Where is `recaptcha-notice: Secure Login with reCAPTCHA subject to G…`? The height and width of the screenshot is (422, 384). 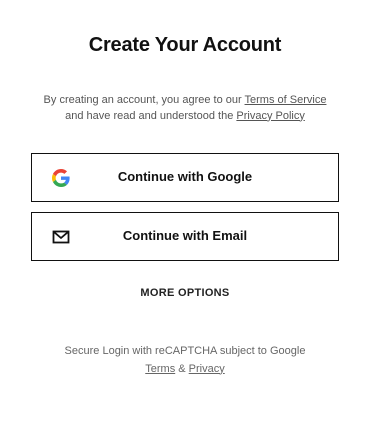
recaptcha-notice: Secure Login with reCAPTCHA subject to G… is located at coordinates (185, 360).